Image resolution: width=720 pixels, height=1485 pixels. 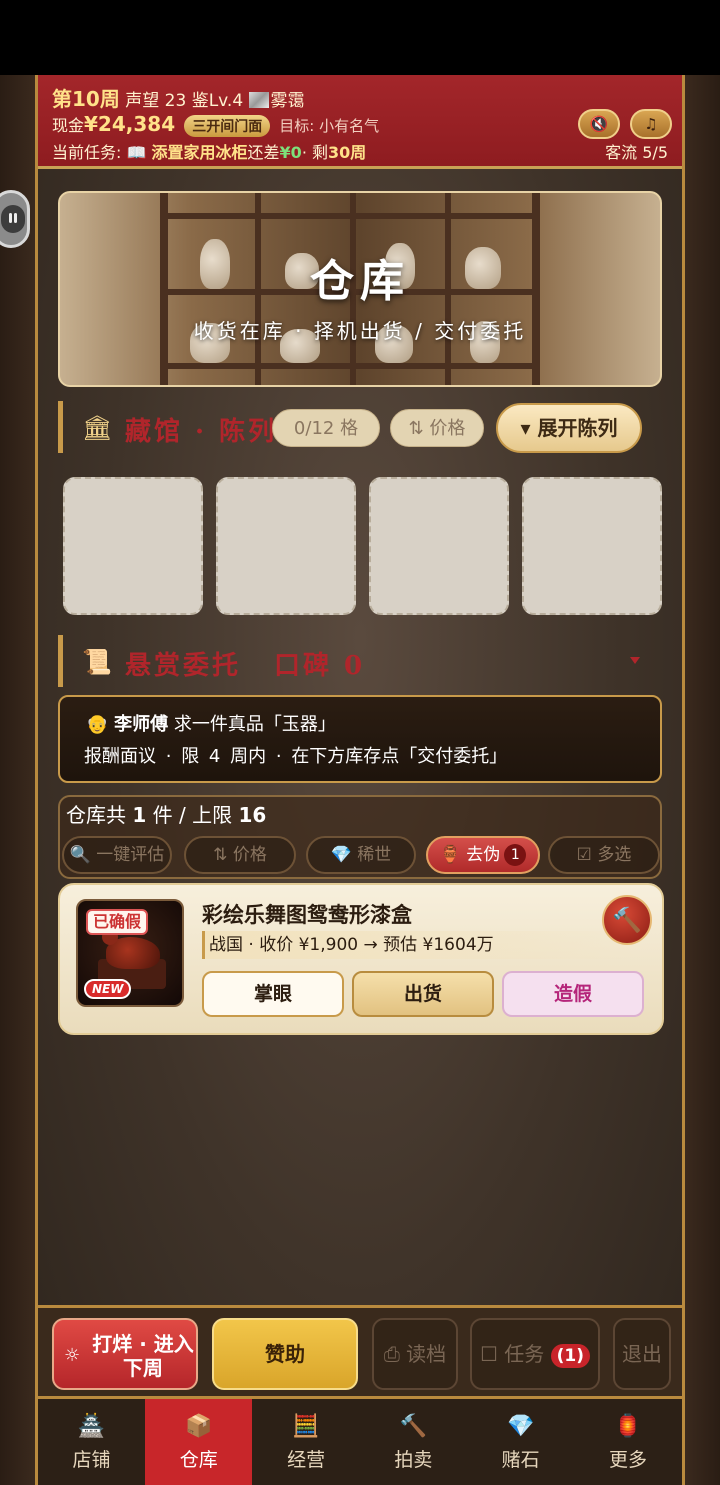 What do you see at coordinates (130, 953) in the screenshot?
I see `item-thumbnail: 已确假 NEW` at bounding box center [130, 953].